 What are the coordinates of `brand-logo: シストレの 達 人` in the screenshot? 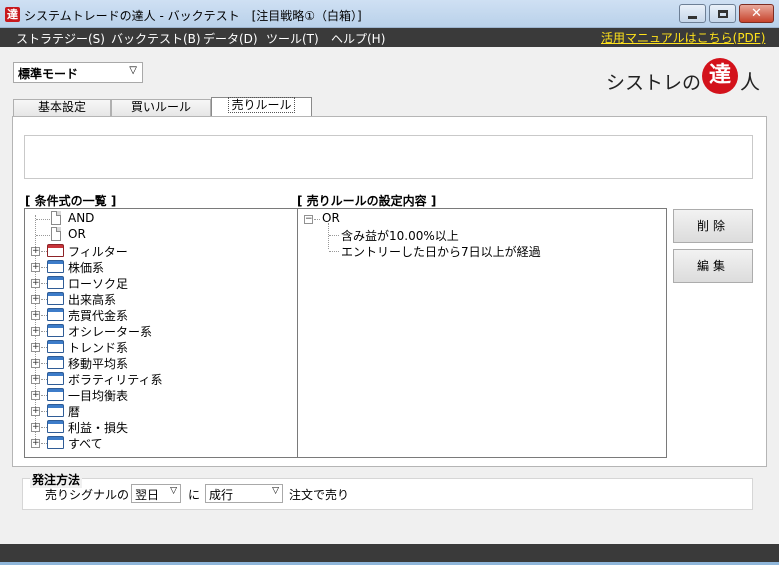 It's located at (686, 76).